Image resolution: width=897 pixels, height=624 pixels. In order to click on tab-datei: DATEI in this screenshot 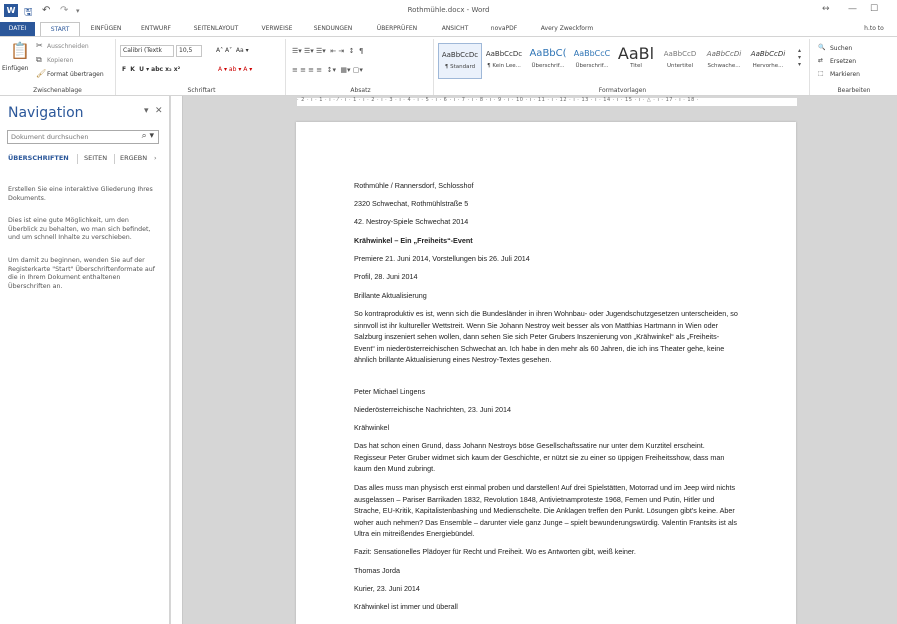, I will do `click(17, 29)`.